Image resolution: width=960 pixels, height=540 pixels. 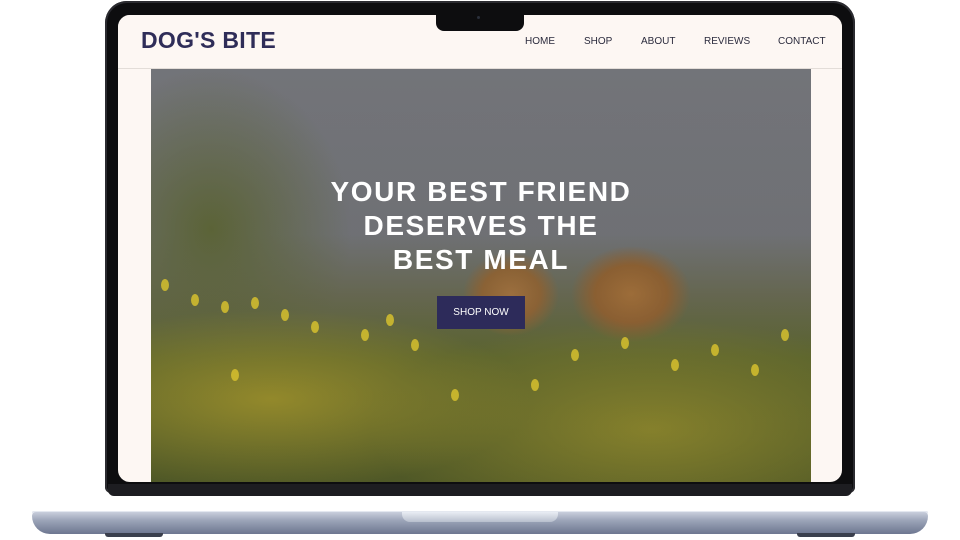 I want to click on laptop-hinge, so click(x=480, y=490).